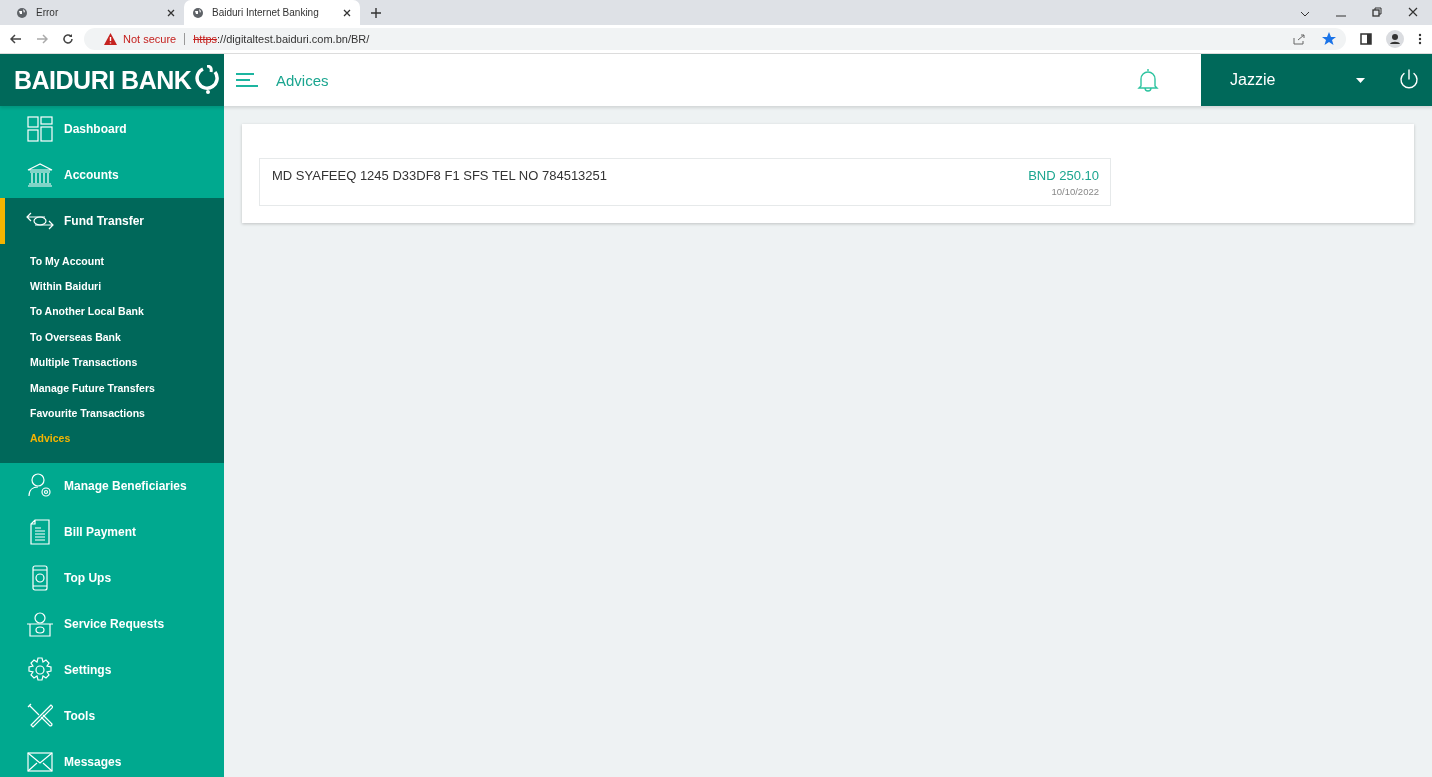 This screenshot has width=1432, height=777. I want to click on logo-mark-icon, so click(208, 80).